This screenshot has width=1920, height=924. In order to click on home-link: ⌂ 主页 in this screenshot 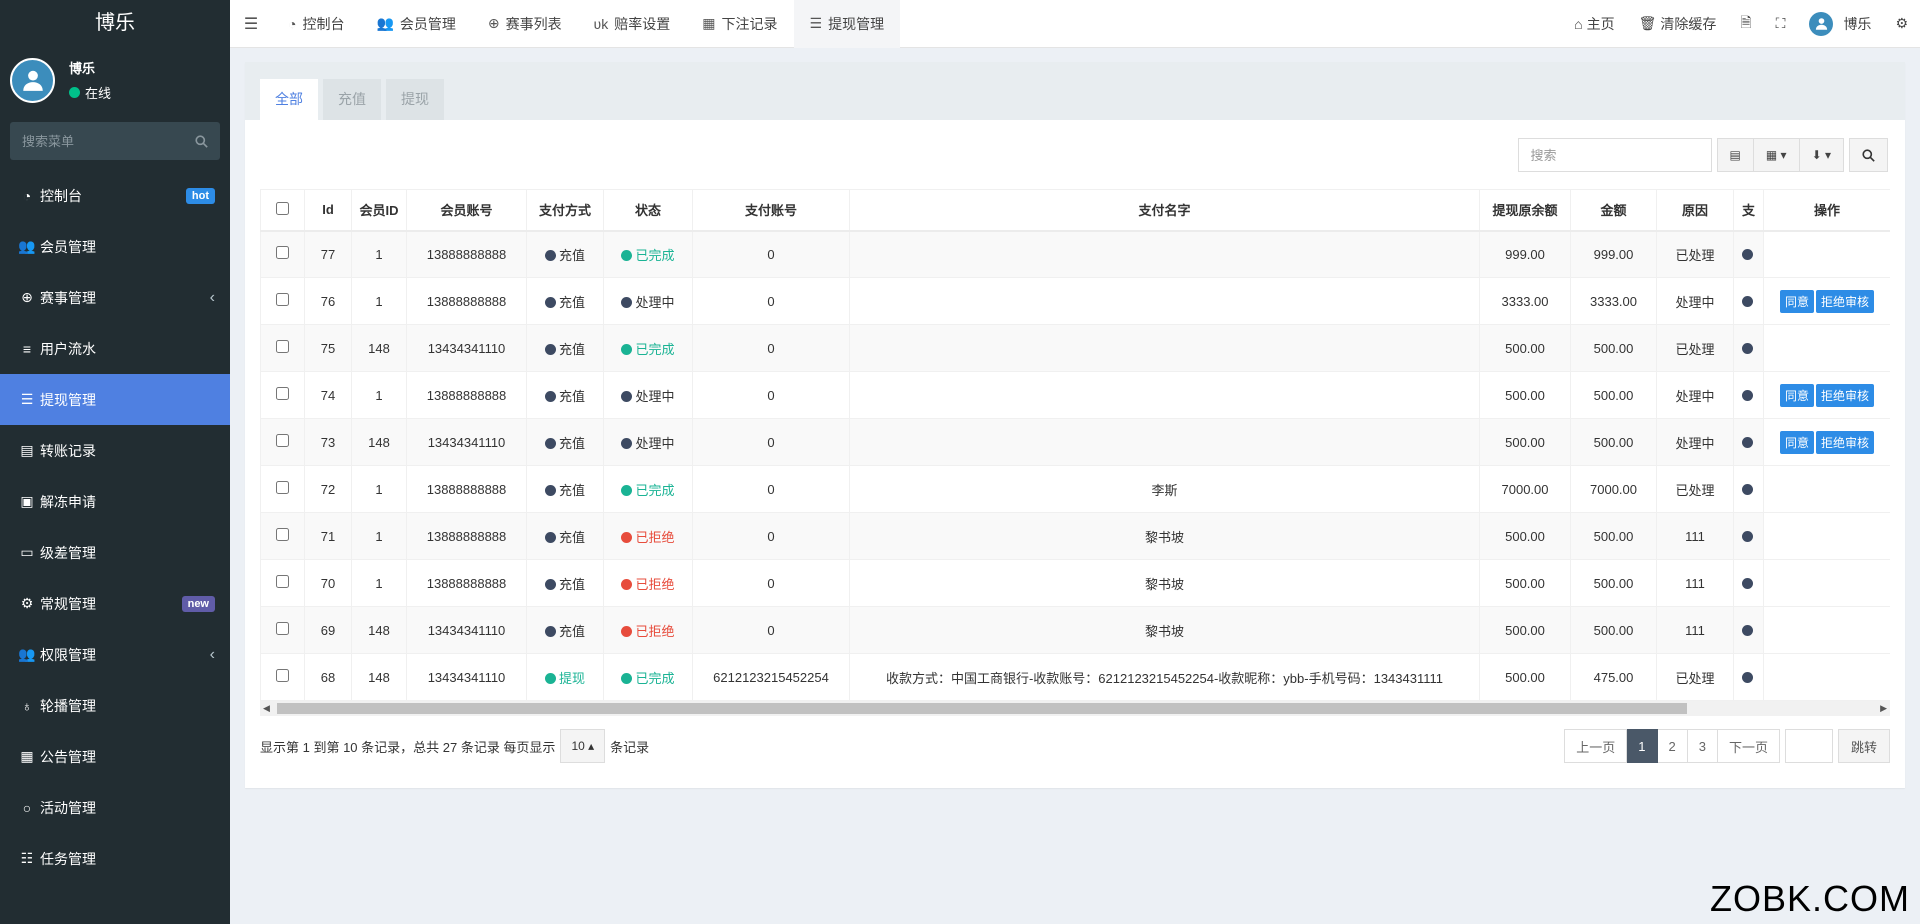, I will do `click(1594, 24)`.